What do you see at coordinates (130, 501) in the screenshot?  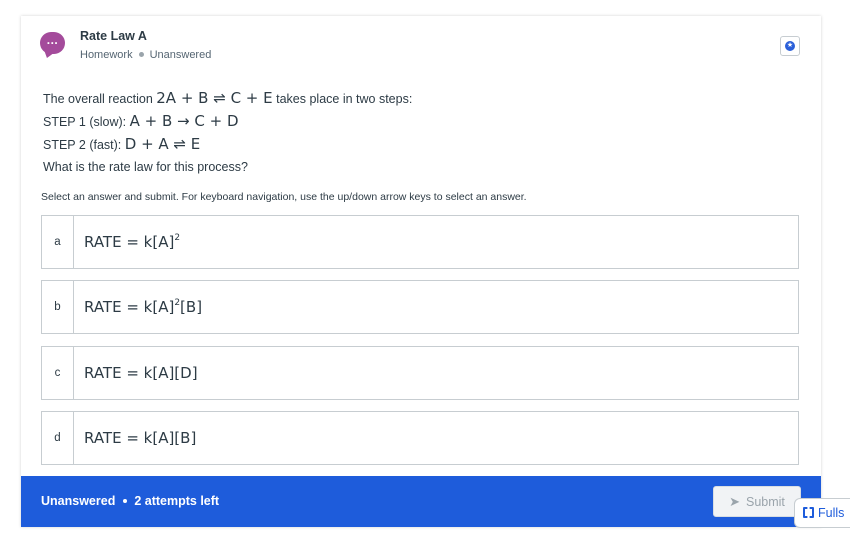 I see `attempt-status: Unanswered 2 attempts left` at bounding box center [130, 501].